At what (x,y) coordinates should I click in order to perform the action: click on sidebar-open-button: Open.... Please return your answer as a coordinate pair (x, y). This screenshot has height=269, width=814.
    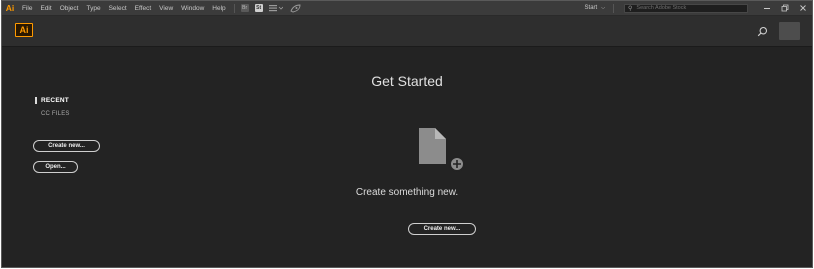
    Looking at the image, I should click on (55, 167).